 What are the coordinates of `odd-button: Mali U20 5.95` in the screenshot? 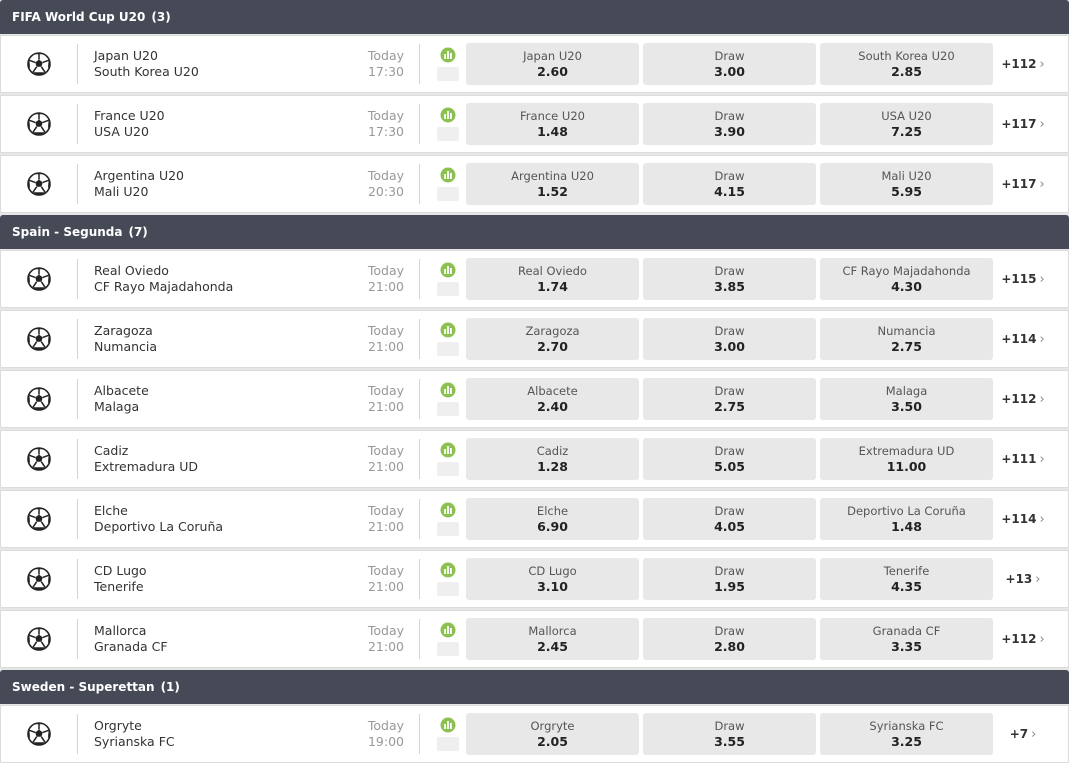 It's located at (906, 184).